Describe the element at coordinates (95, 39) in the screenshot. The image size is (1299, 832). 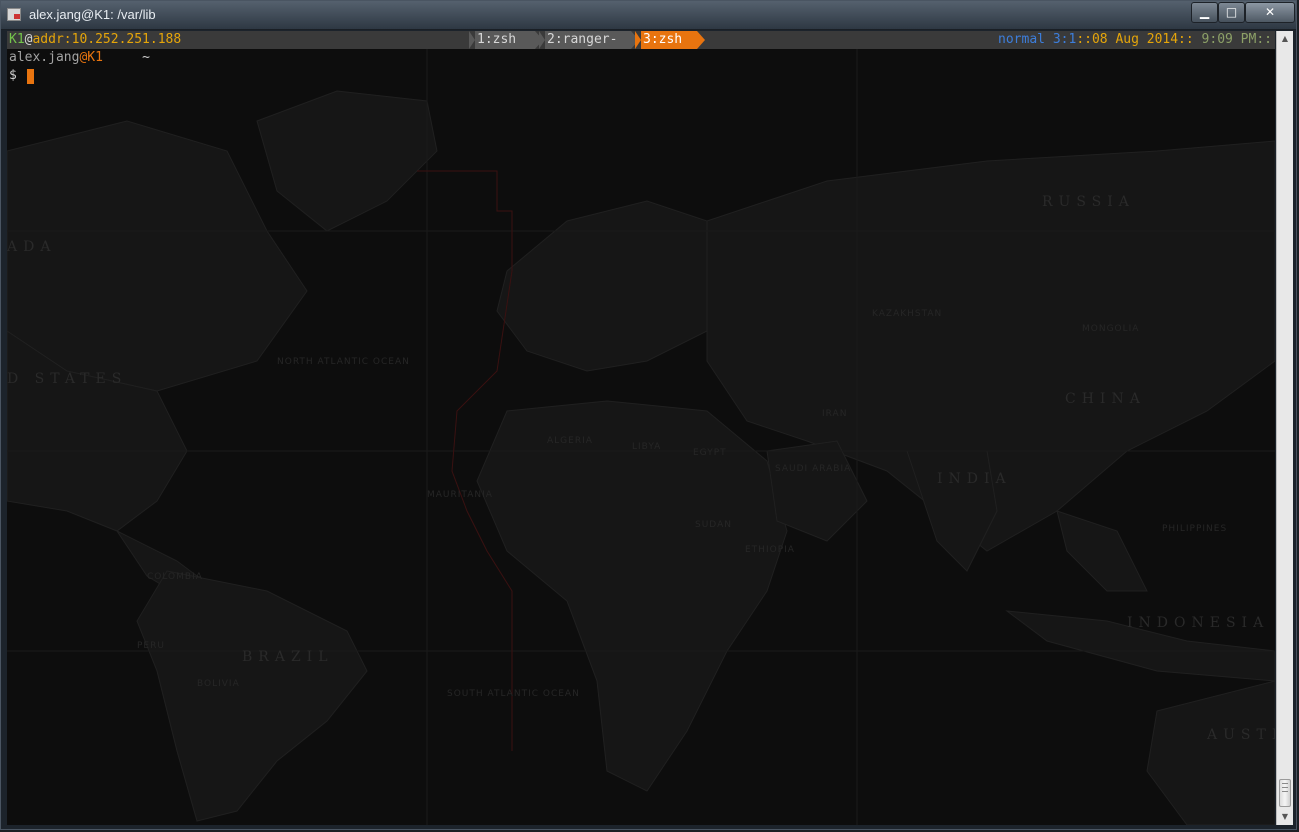
I see `status-host: K1@addr:10.252.251.188` at that location.